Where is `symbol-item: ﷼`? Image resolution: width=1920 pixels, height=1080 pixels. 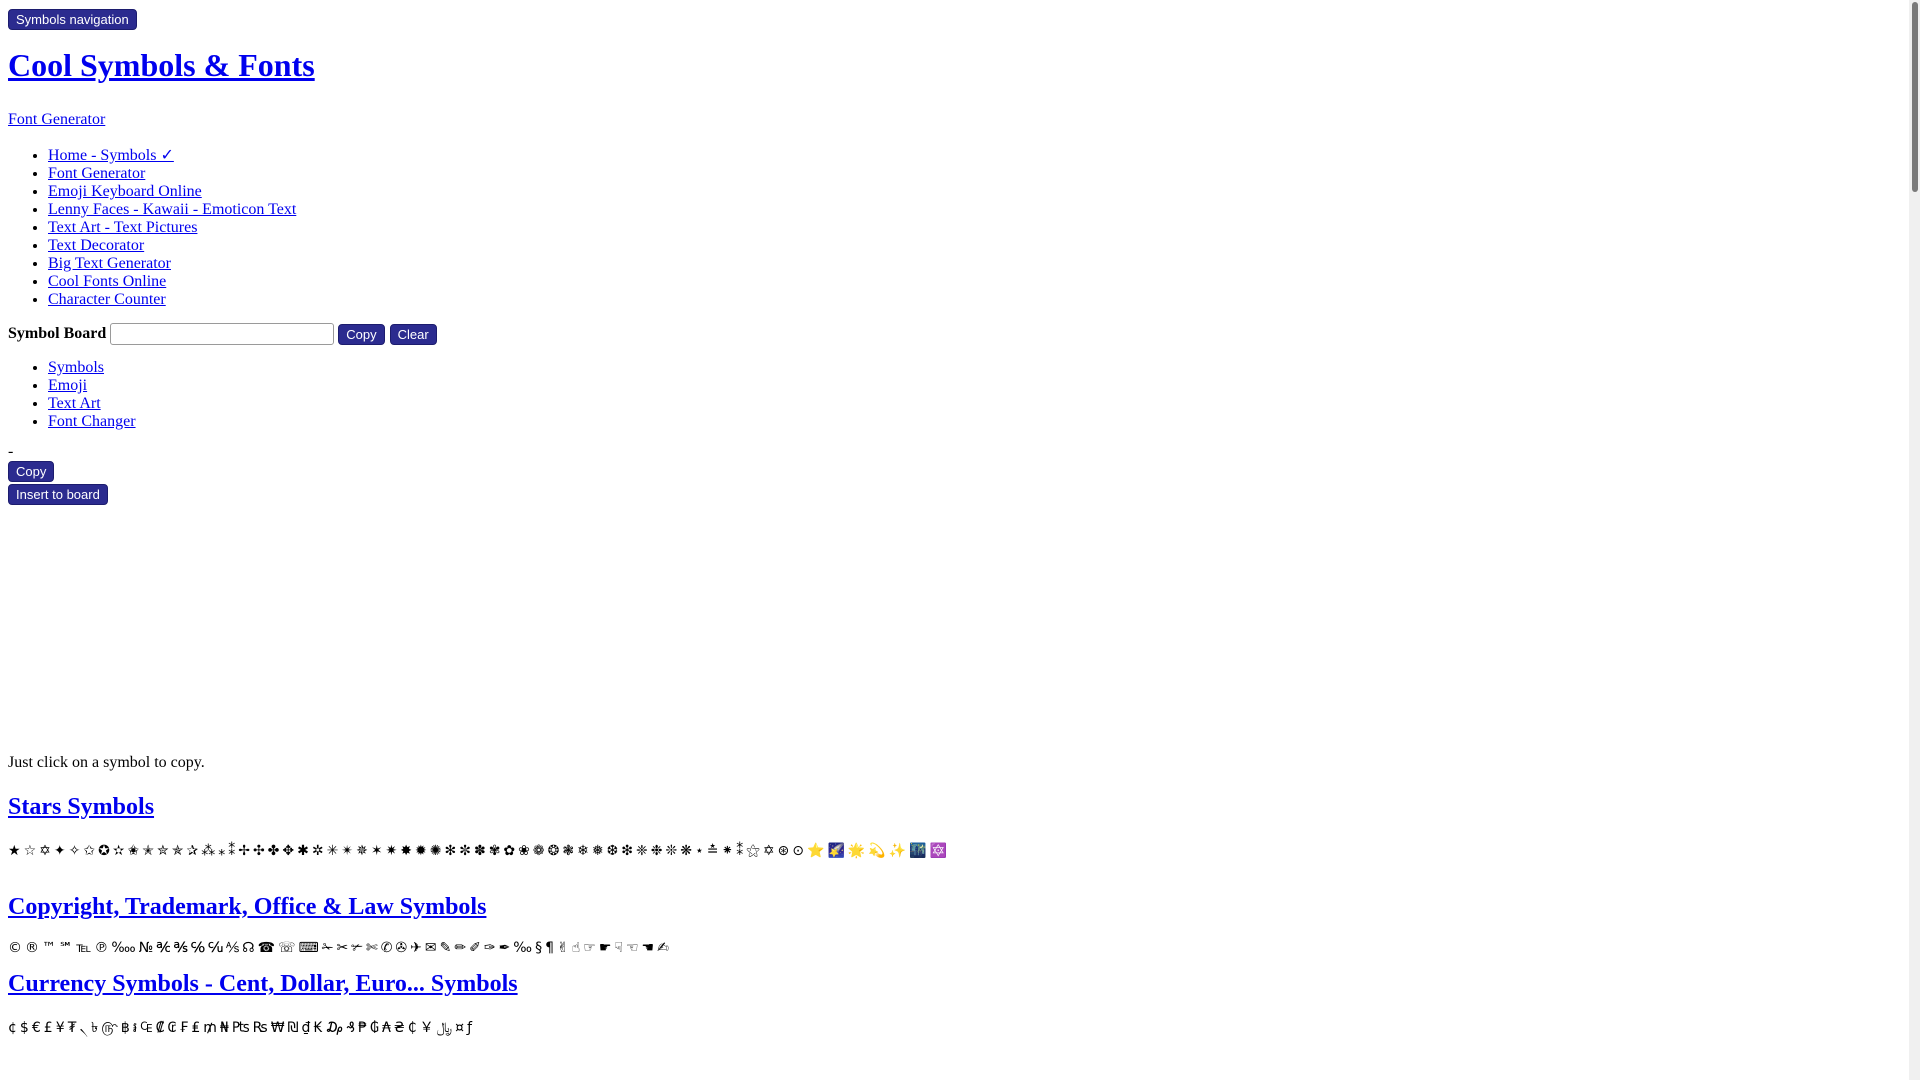 symbol-item: ﷼ is located at coordinates (446, 1028).